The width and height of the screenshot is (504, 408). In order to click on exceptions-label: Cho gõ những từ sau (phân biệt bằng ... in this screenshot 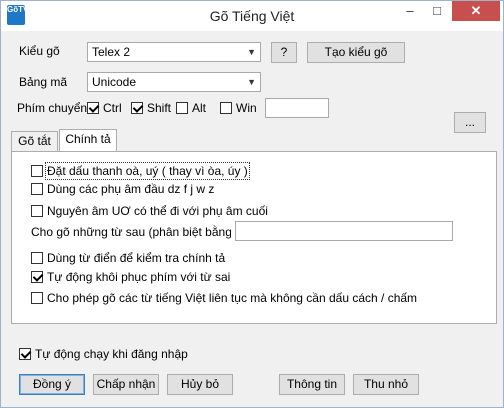, I will do `click(131, 232)`.